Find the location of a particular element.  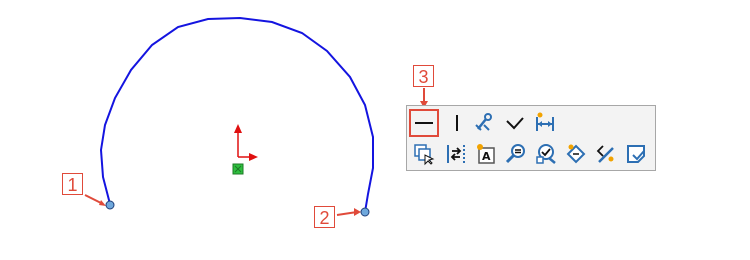

exit-sketch-button is located at coordinates (636, 154).